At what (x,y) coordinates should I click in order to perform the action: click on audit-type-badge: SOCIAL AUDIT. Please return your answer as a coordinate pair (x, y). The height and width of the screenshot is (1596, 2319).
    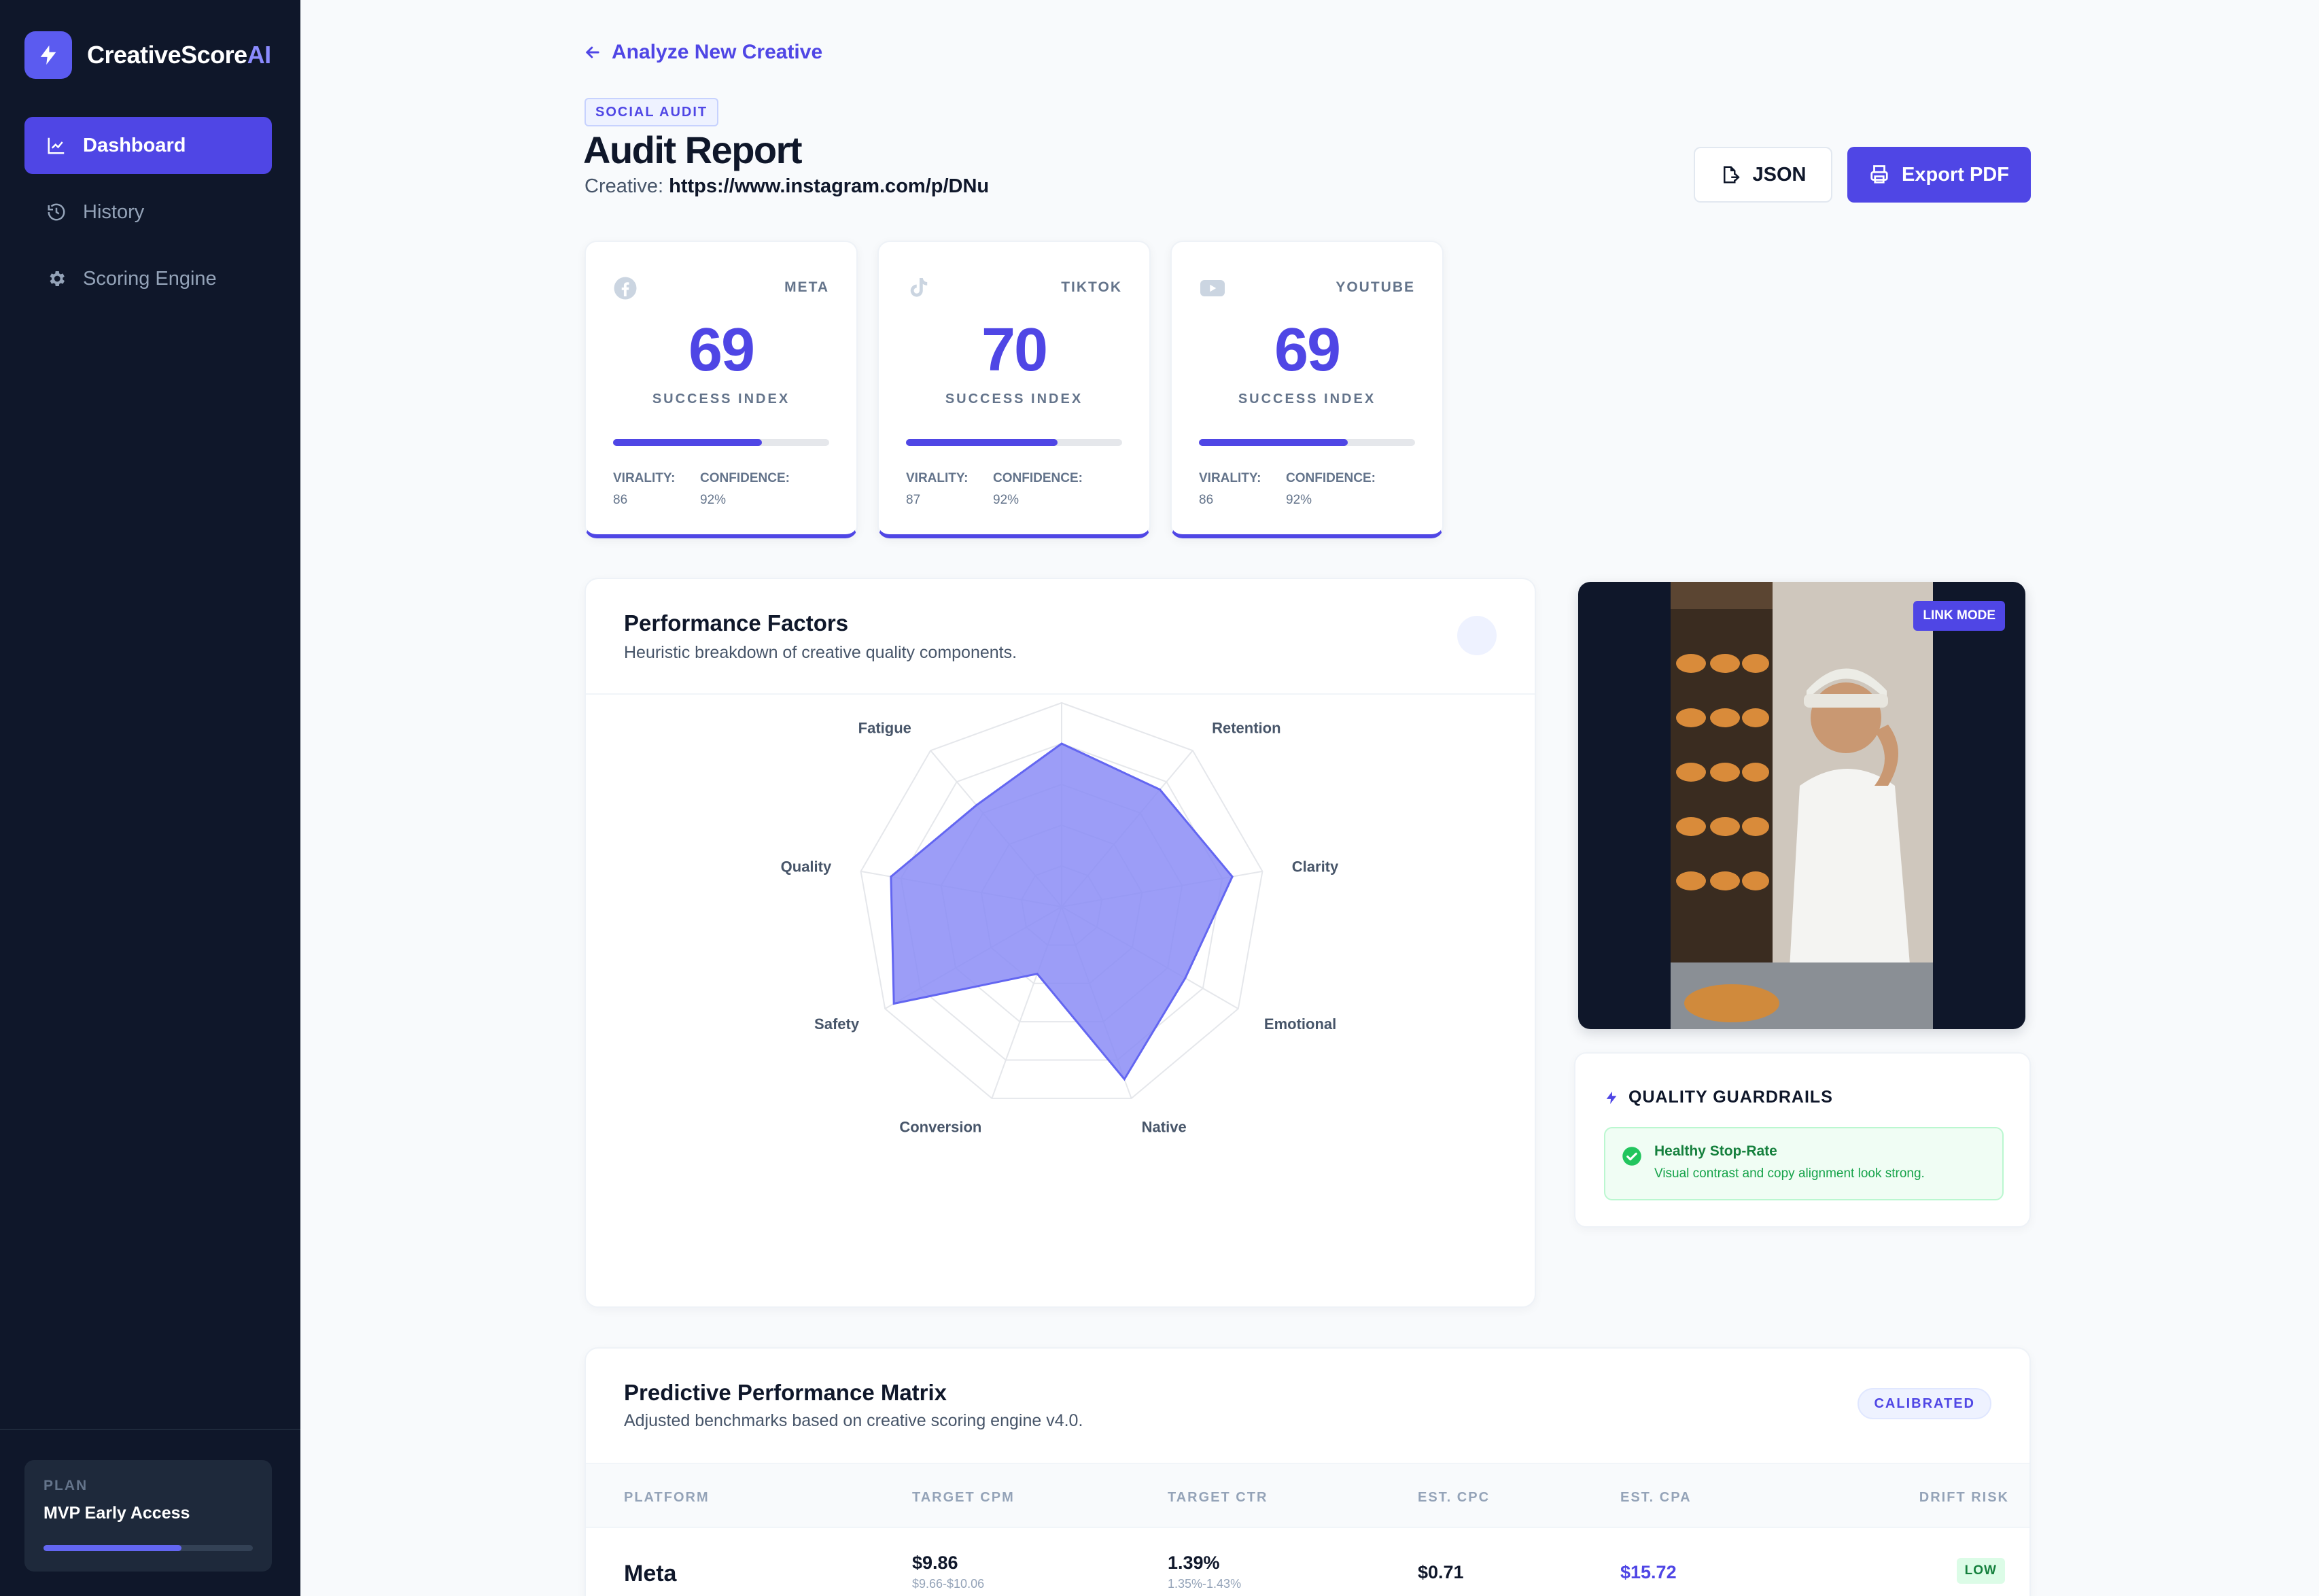
    Looking at the image, I should click on (652, 112).